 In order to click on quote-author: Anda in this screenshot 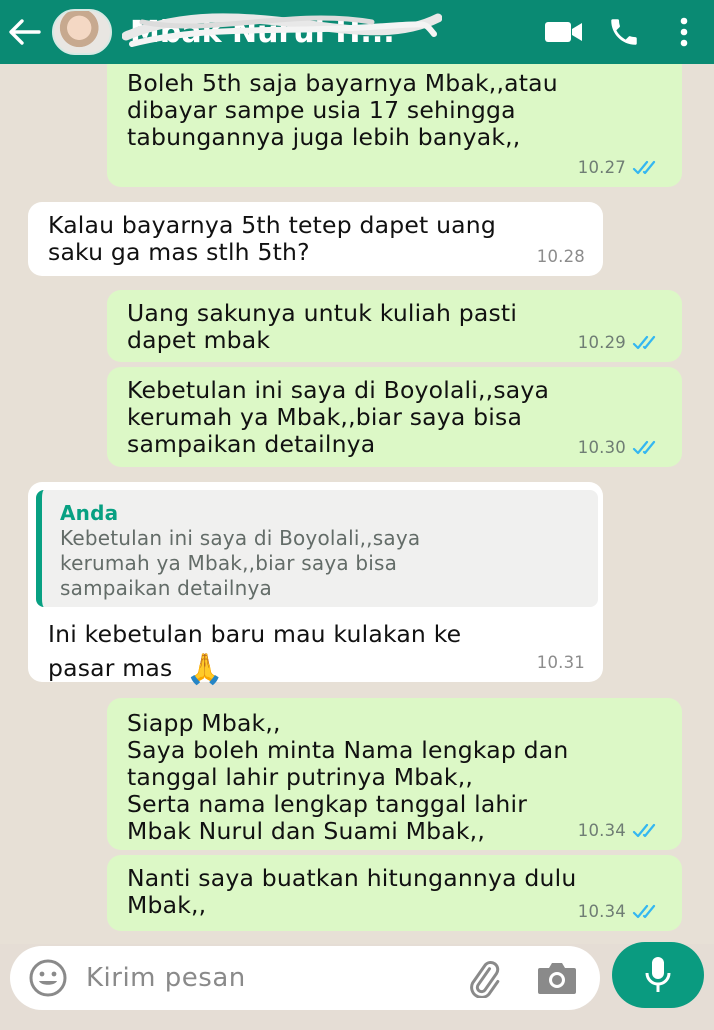, I will do `click(89, 513)`.